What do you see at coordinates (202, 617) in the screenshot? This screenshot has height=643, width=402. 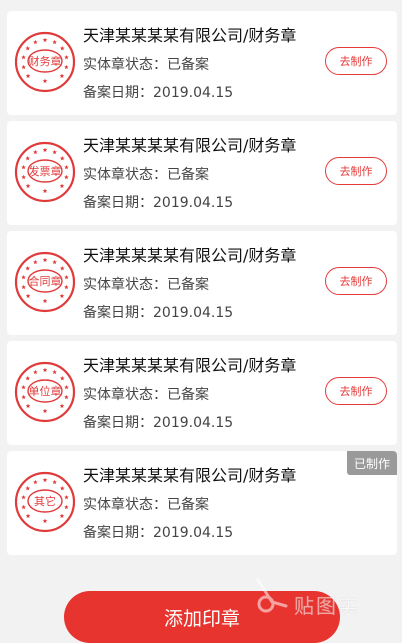 I see `add-seal-button: 添加印章` at bounding box center [202, 617].